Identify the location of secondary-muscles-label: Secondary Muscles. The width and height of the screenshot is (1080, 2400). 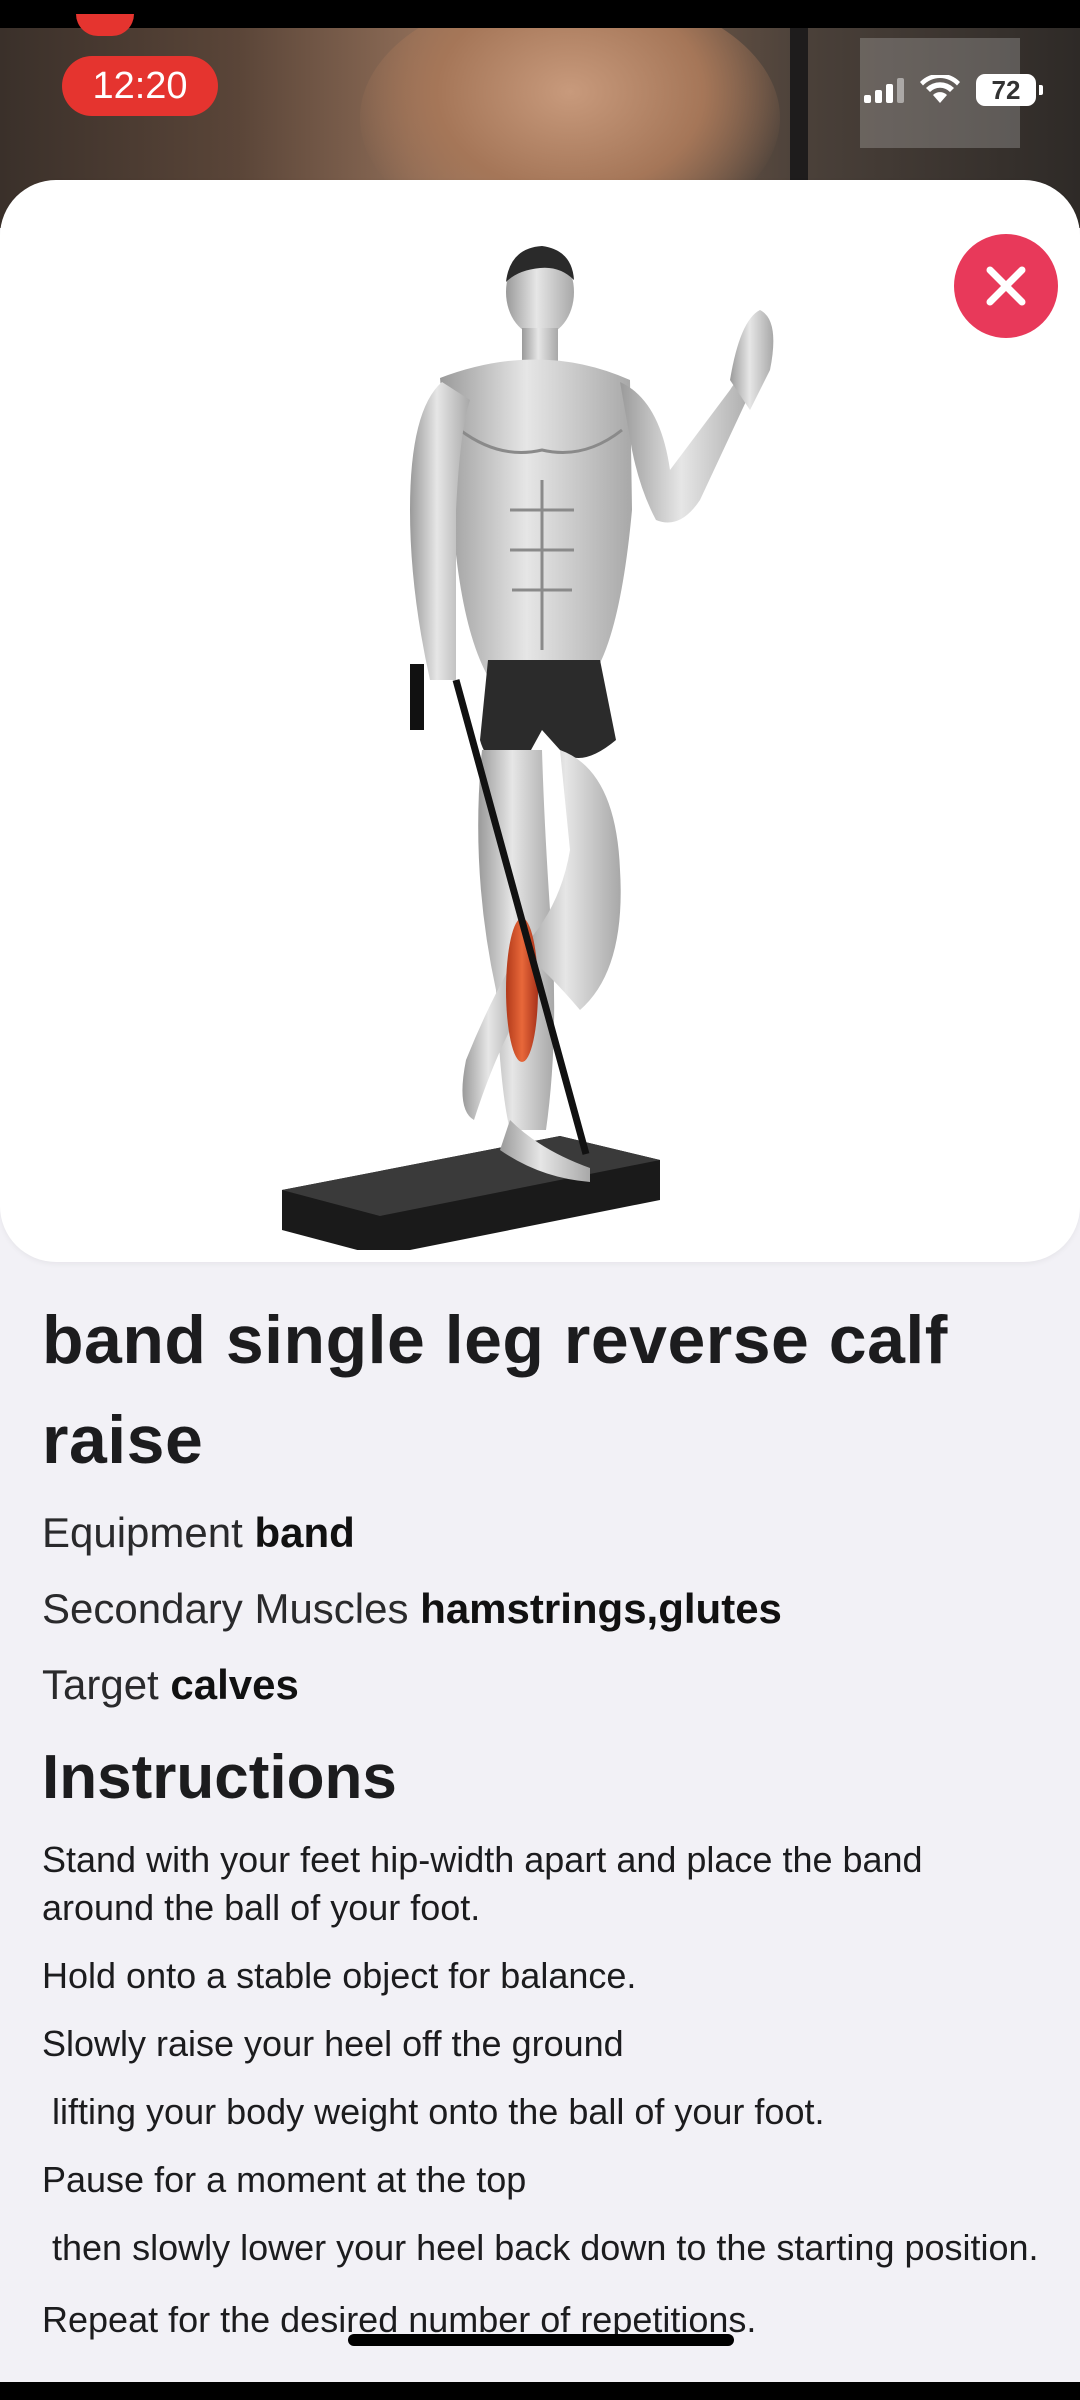
(225, 1608).